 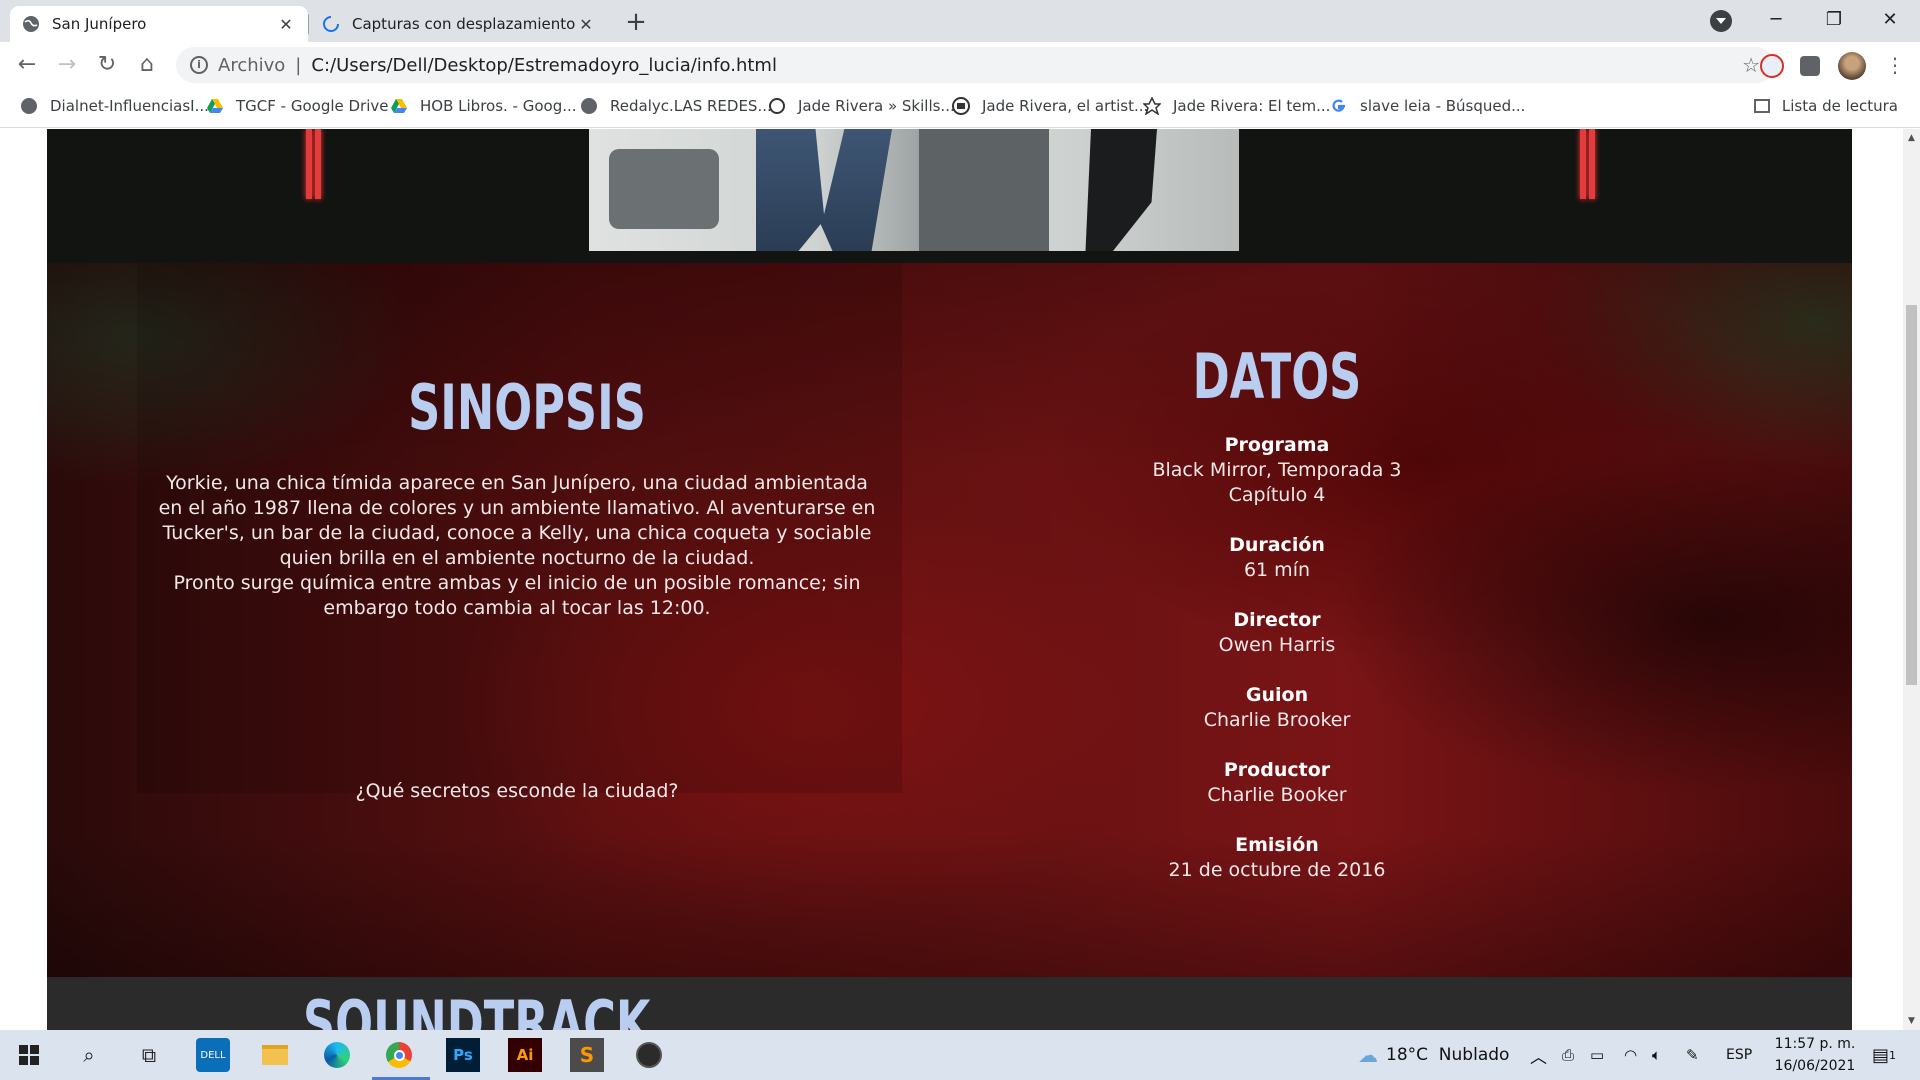 What do you see at coordinates (1772, 66) in the screenshot?
I see `extension-icon` at bounding box center [1772, 66].